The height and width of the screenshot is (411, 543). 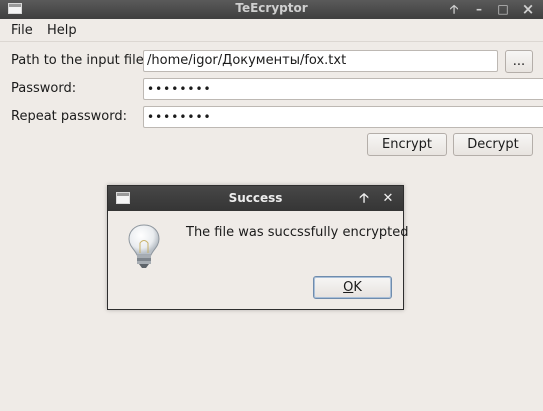 What do you see at coordinates (320, 61) in the screenshot?
I see `path-input: /home/igor/Документы/fox.txt` at bounding box center [320, 61].